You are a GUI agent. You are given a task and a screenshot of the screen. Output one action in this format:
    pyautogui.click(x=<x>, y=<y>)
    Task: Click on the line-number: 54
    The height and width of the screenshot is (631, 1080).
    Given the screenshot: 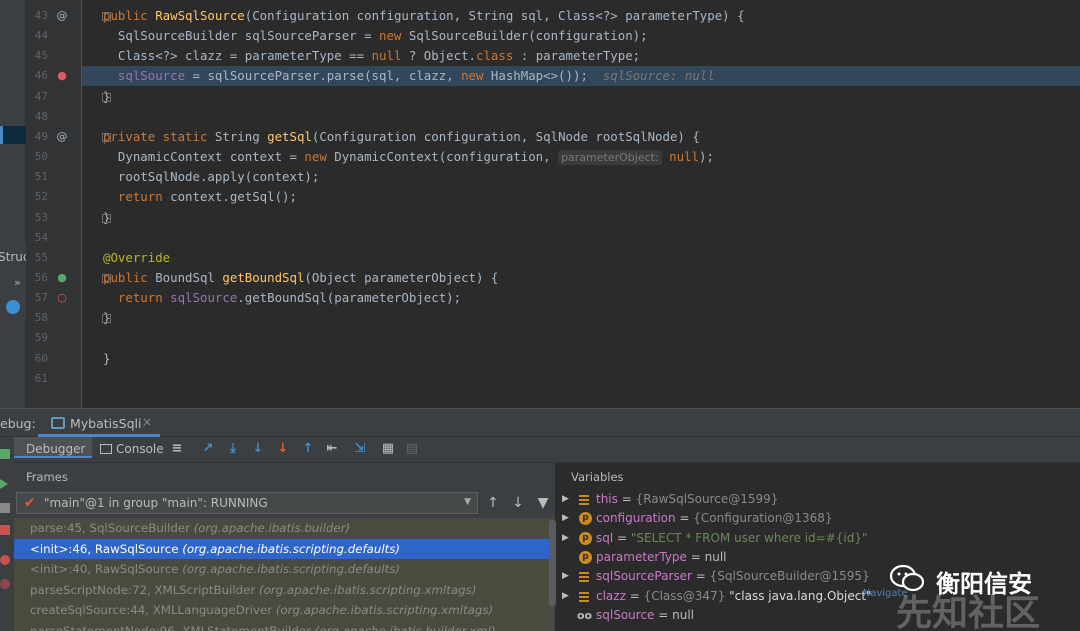 What is the action you would take?
    pyautogui.click(x=41, y=237)
    